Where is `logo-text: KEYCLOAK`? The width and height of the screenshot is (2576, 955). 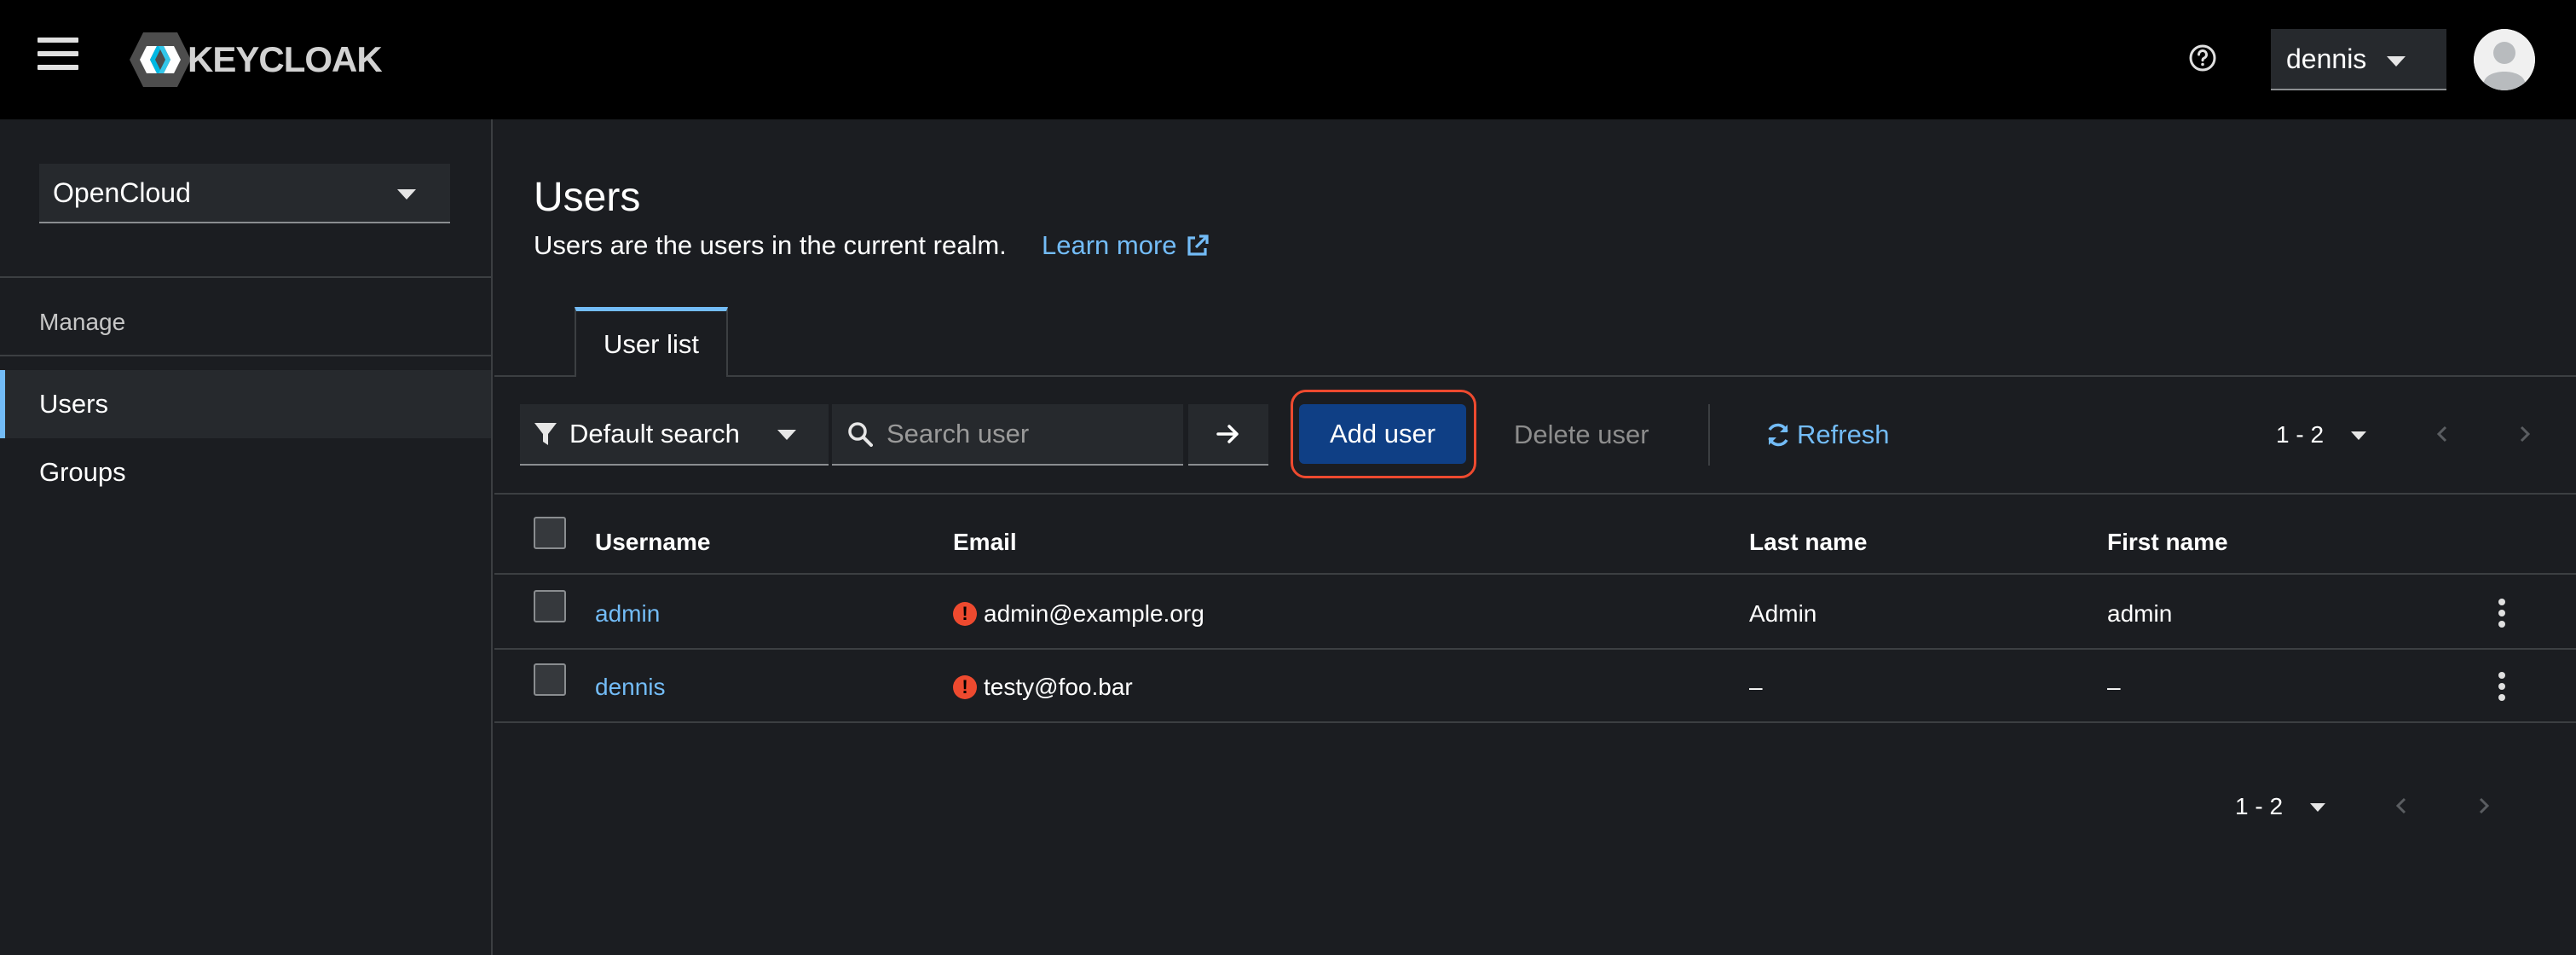 logo-text: KEYCLOAK is located at coordinates (285, 59).